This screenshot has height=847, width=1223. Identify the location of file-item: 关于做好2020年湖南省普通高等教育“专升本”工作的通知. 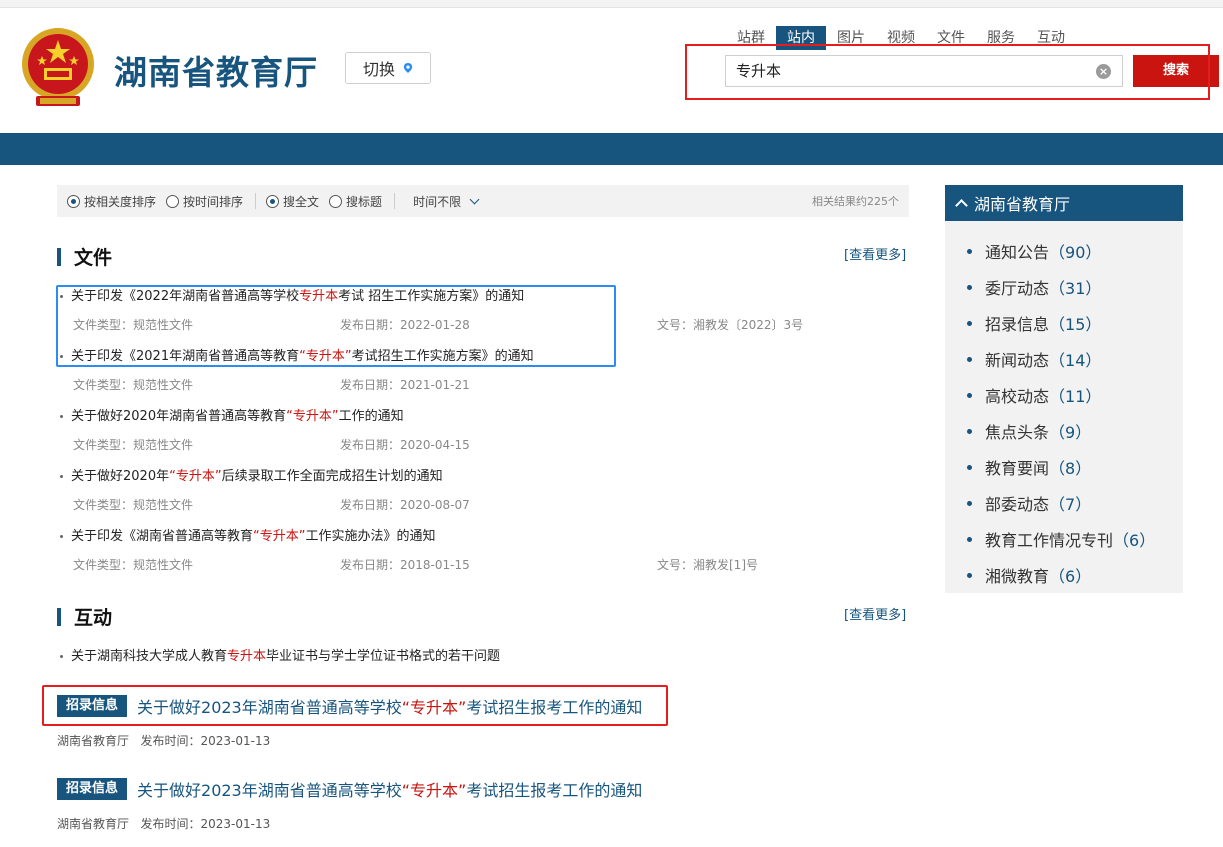
(232, 414).